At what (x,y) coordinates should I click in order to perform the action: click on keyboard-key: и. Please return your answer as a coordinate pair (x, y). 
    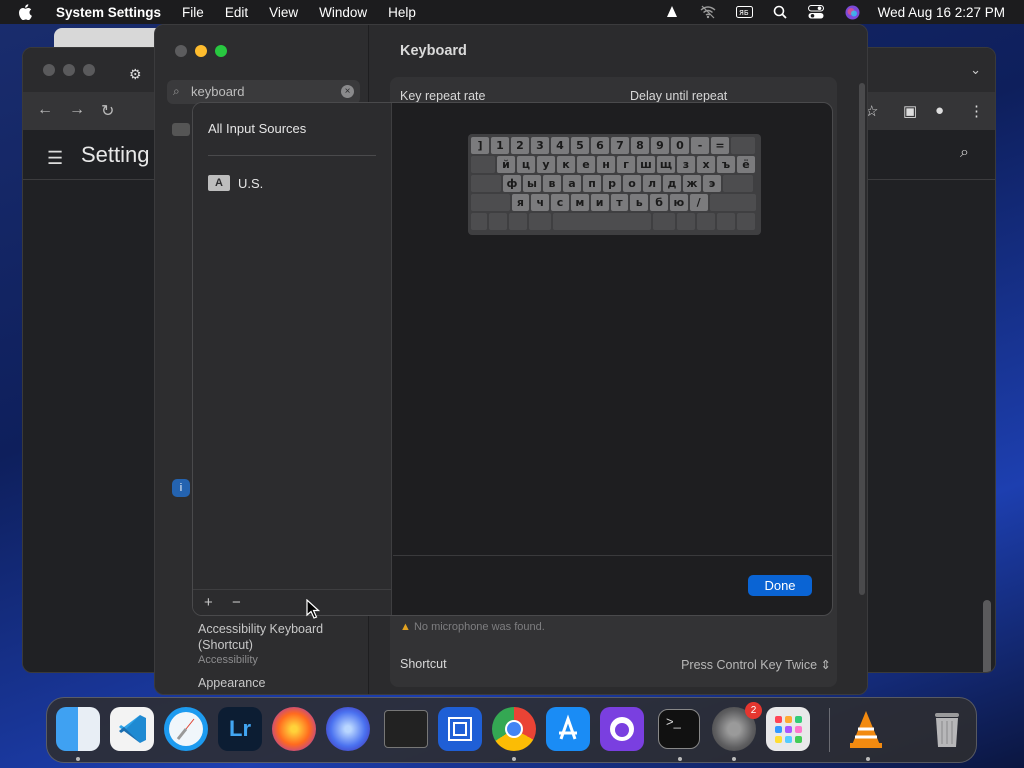
    Looking at the image, I should click on (599, 202).